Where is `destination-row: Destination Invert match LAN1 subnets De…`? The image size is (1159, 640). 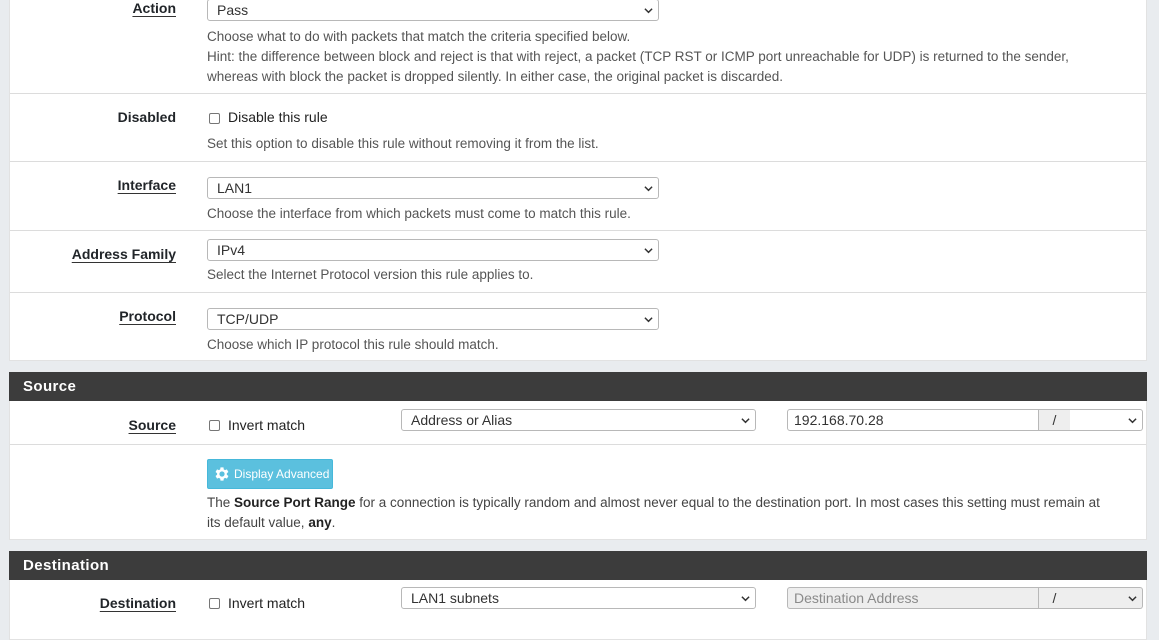
destination-row: Destination Invert match LAN1 subnets De… is located at coordinates (578, 602).